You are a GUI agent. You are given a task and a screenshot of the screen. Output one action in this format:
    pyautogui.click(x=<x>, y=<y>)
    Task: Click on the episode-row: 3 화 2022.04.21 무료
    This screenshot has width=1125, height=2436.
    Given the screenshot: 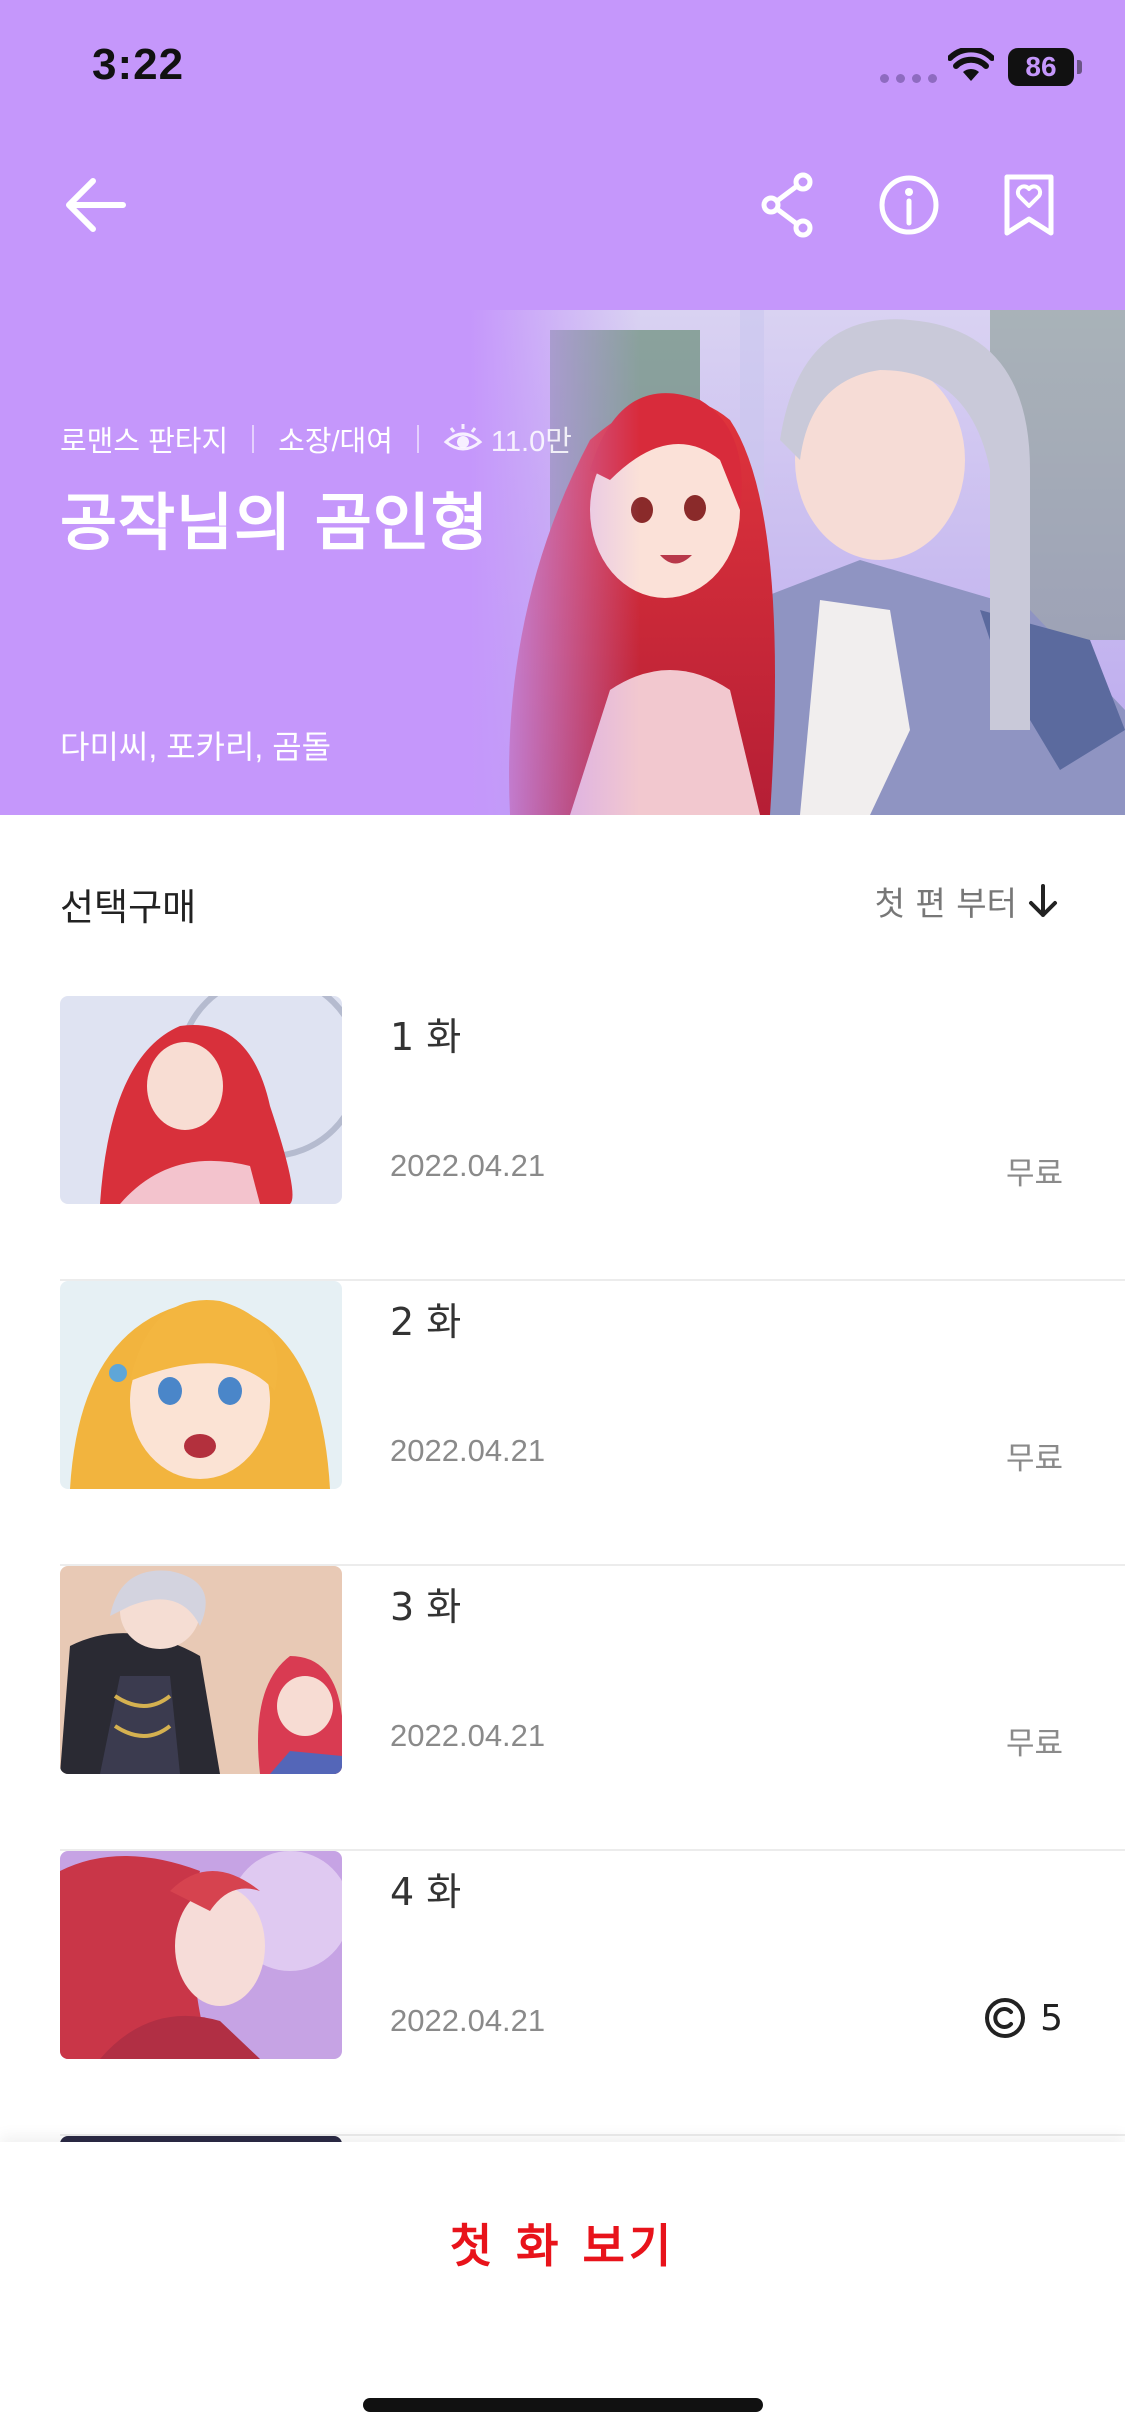 What is the action you would take?
    pyautogui.click(x=592, y=1708)
    